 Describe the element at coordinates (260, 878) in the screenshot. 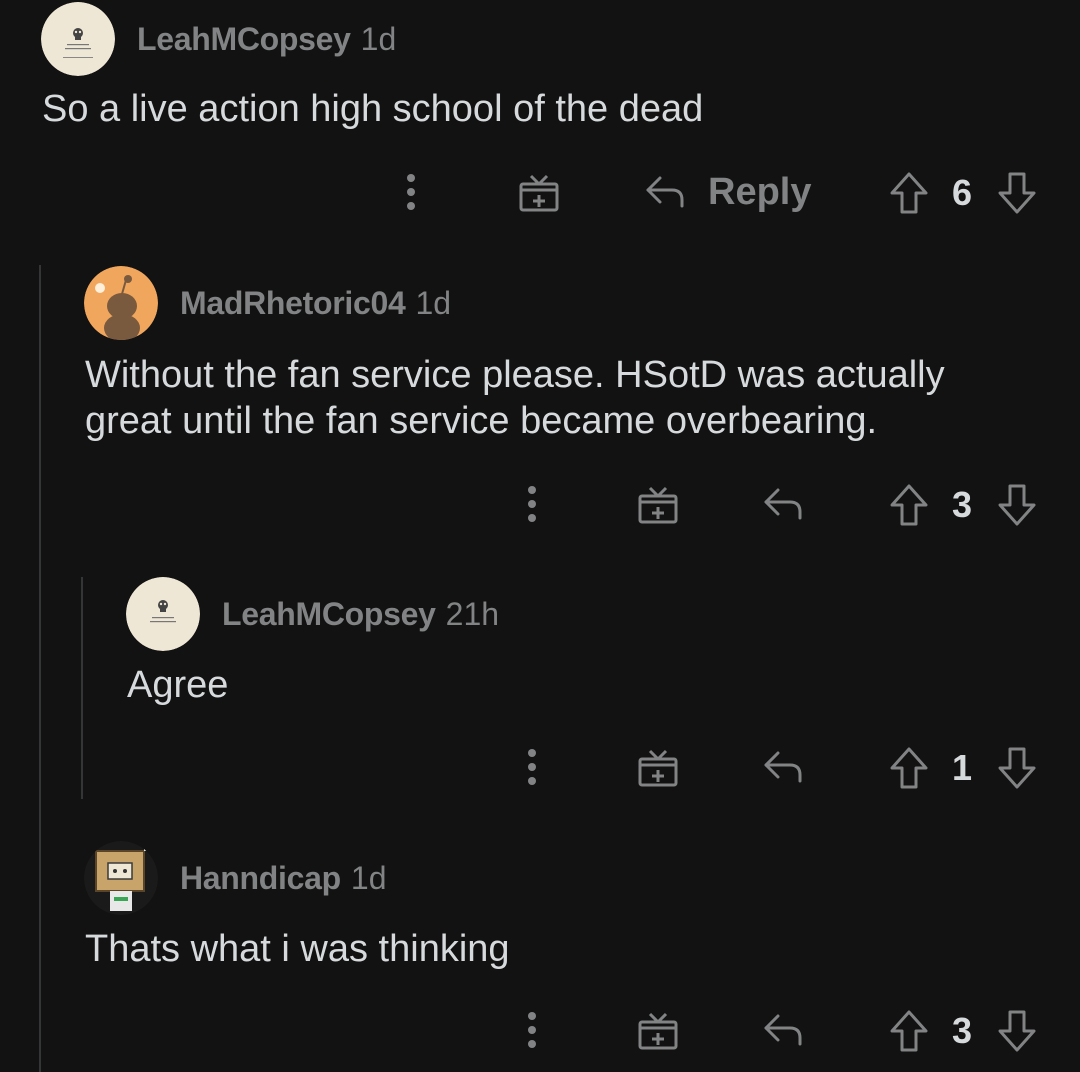

I see `username: Hanndicap` at that location.